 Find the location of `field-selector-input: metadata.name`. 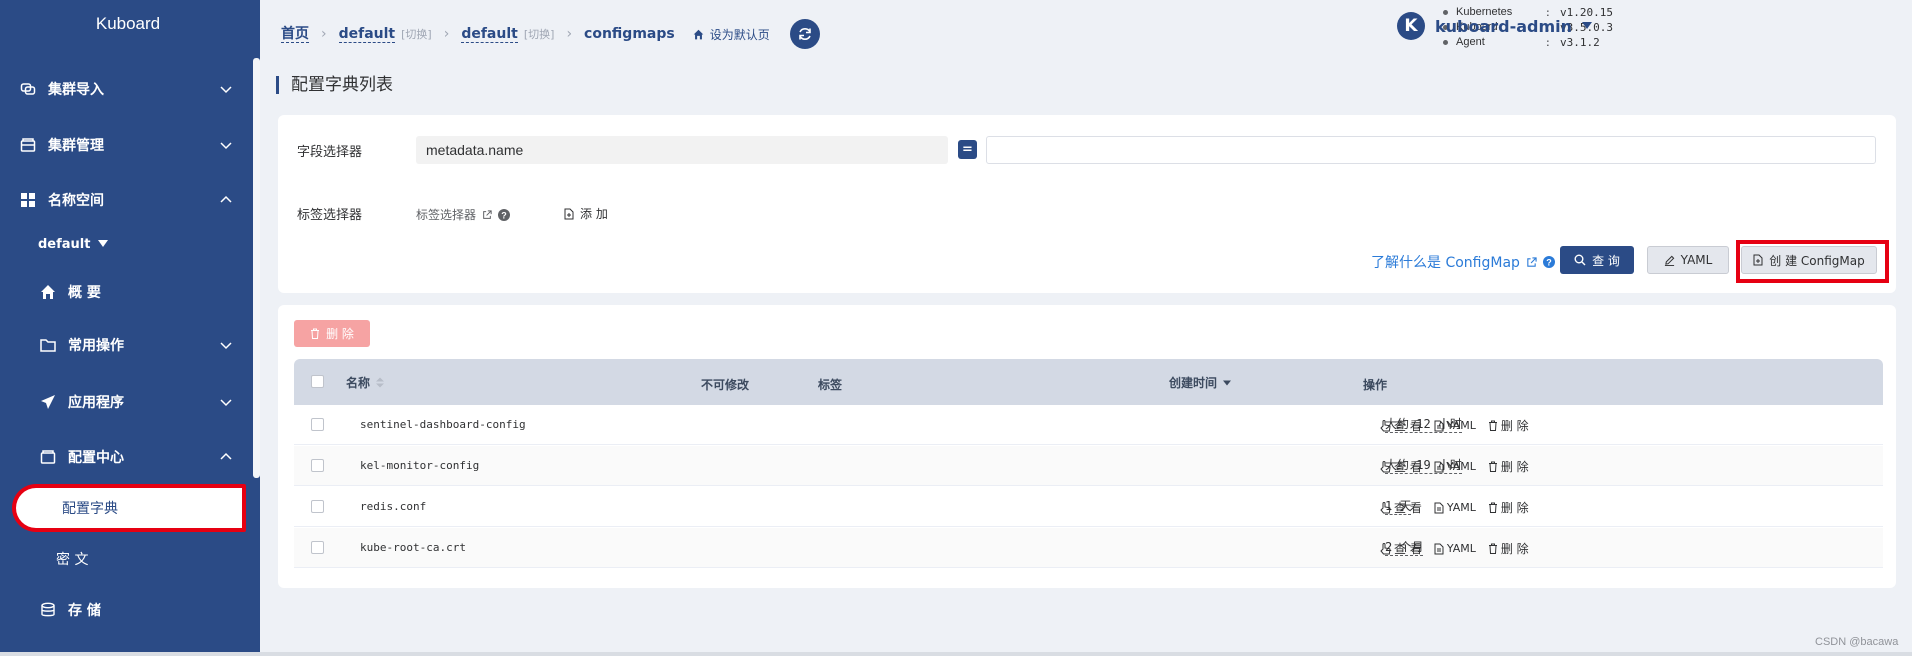

field-selector-input: metadata.name is located at coordinates (682, 150).